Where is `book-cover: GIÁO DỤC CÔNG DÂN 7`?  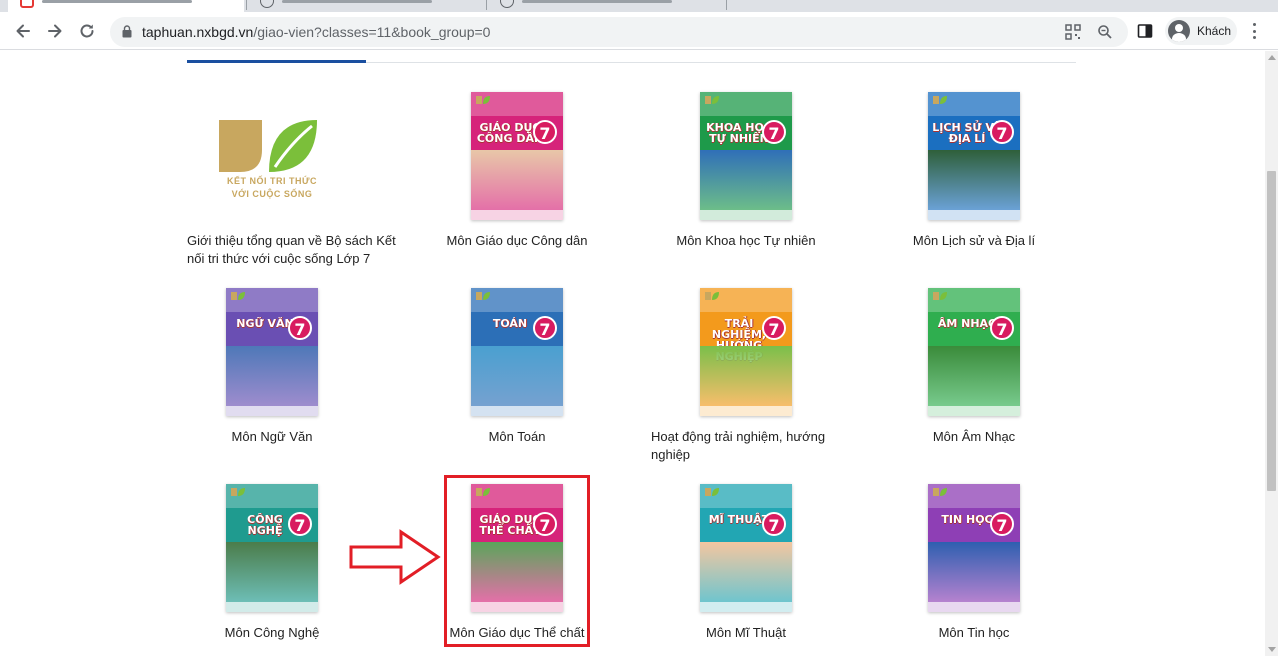 book-cover: GIÁO DỤC CÔNG DÂN 7 is located at coordinates (517, 156).